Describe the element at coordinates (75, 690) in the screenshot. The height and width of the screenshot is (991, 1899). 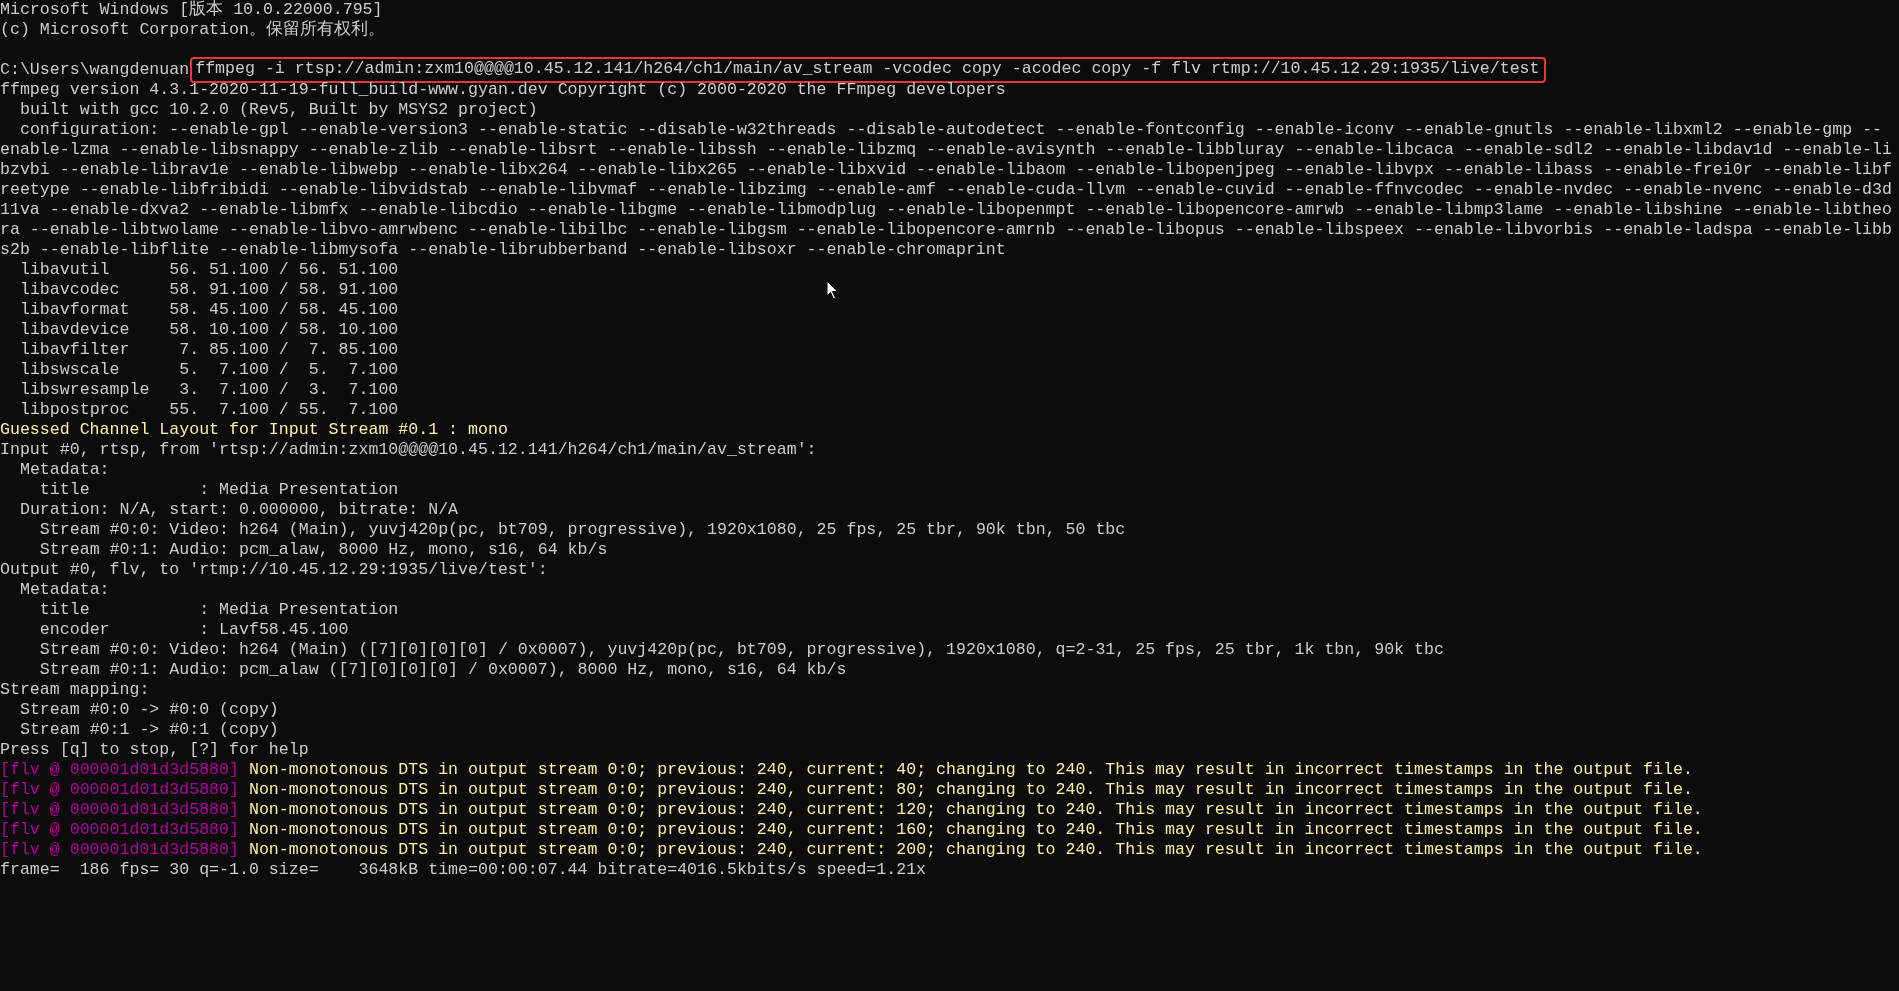
I see `console-text: Stream mapping:` at that location.